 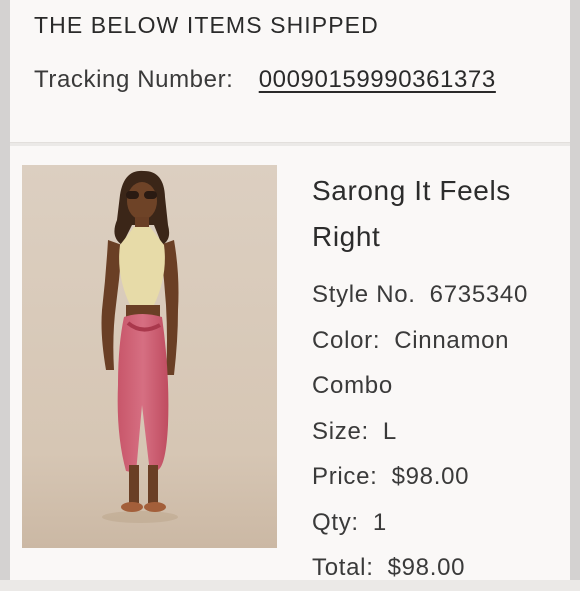 What do you see at coordinates (206, 25) in the screenshot?
I see `shipped-heading: THE BELOW ITEMS SHIPPED` at bounding box center [206, 25].